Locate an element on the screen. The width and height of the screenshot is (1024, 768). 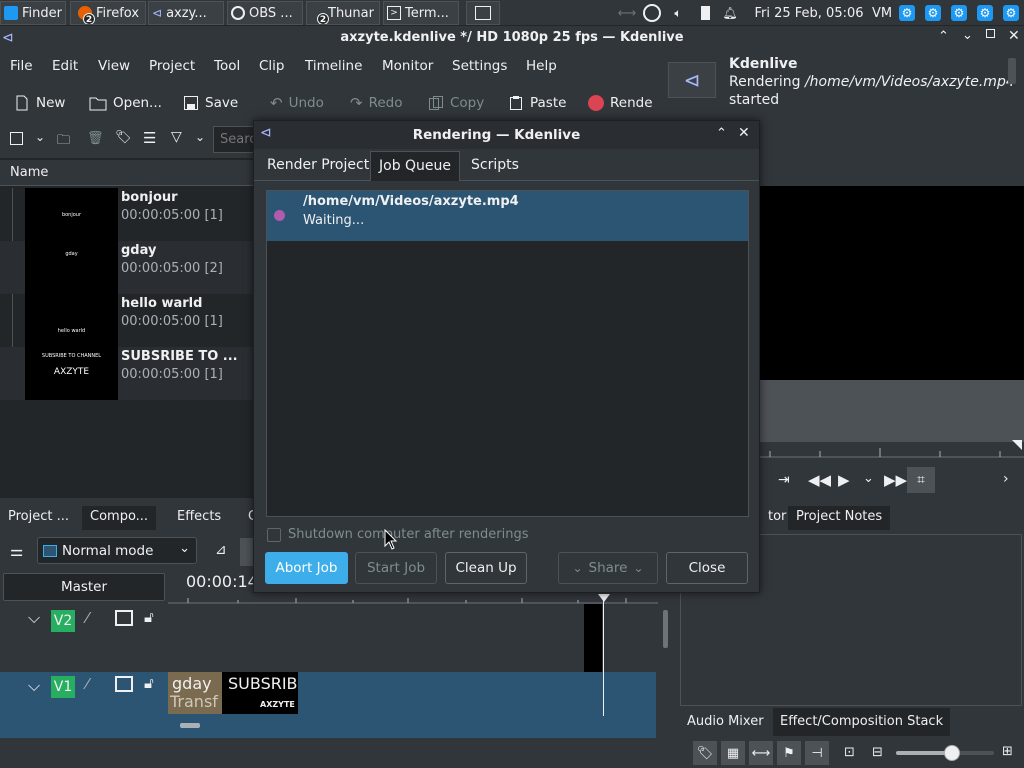
filter-icon: ▽ is located at coordinates (176, 137).